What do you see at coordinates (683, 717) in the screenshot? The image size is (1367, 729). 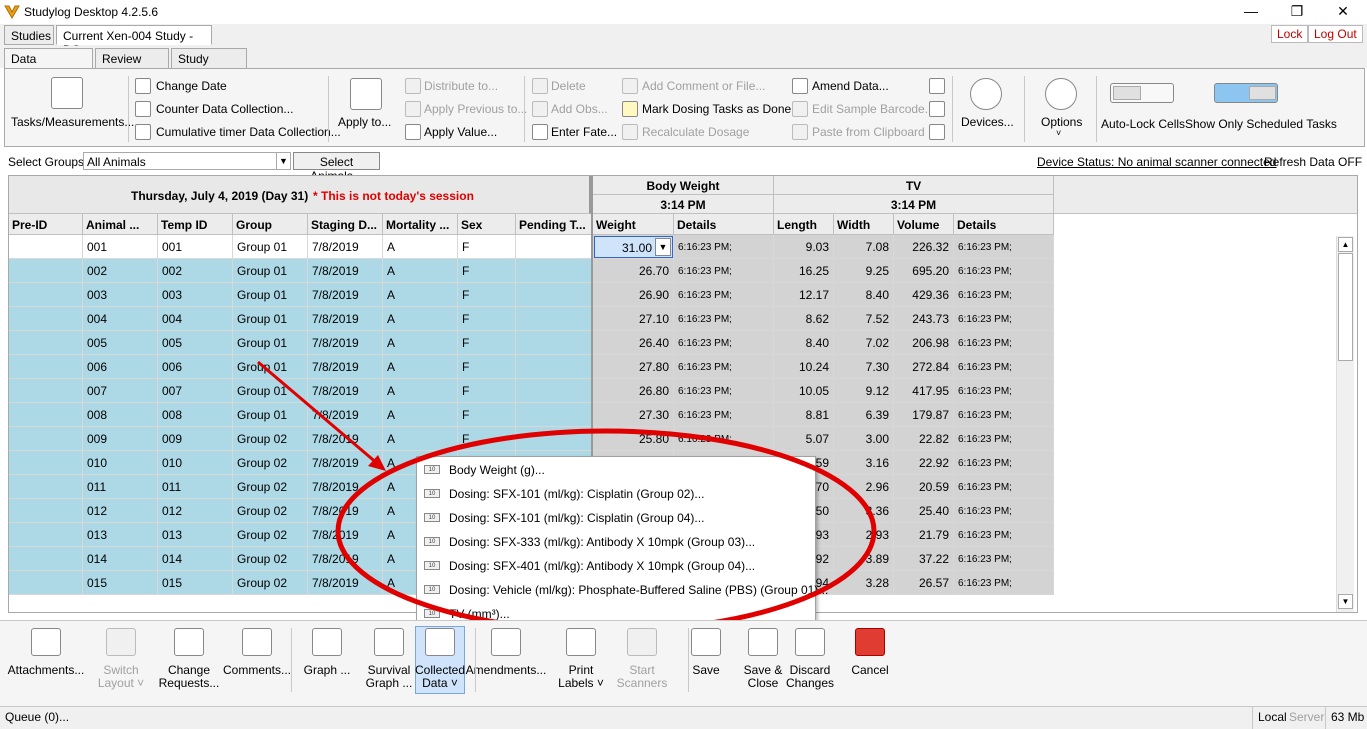 I see `status-bar` at bounding box center [683, 717].